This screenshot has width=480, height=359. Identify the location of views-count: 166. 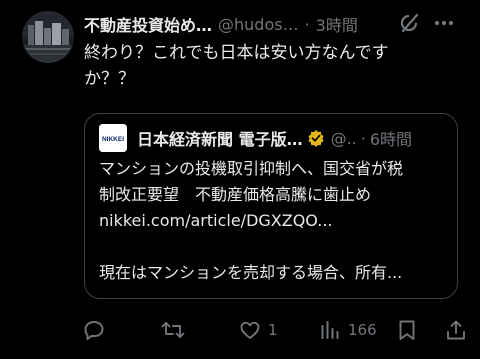
(362, 330).